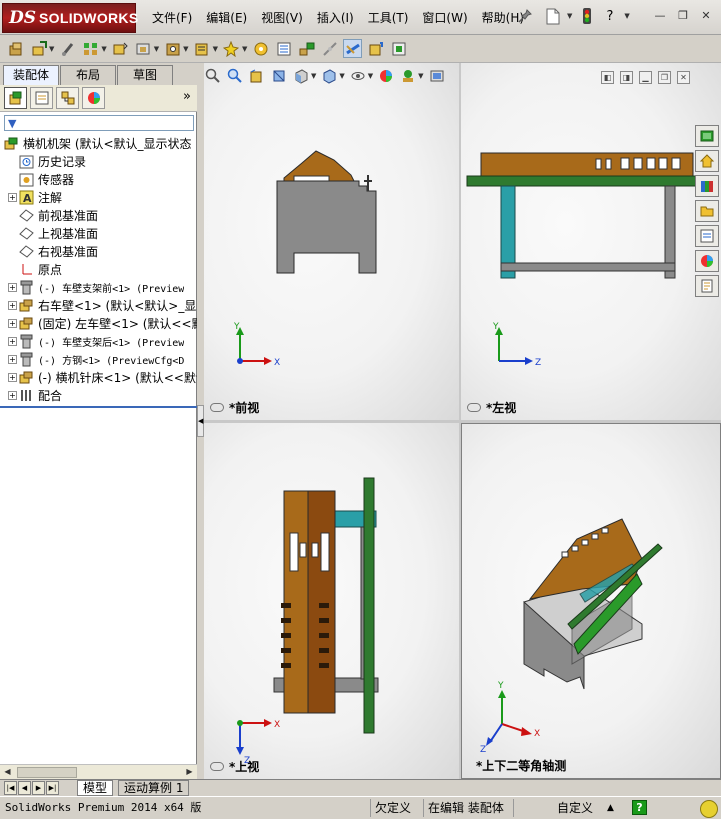 Image resolution: width=721 pixels, height=819 pixels. What do you see at coordinates (103, 49) in the screenshot?
I see `pattern-caret-icon: ▼` at bounding box center [103, 49].